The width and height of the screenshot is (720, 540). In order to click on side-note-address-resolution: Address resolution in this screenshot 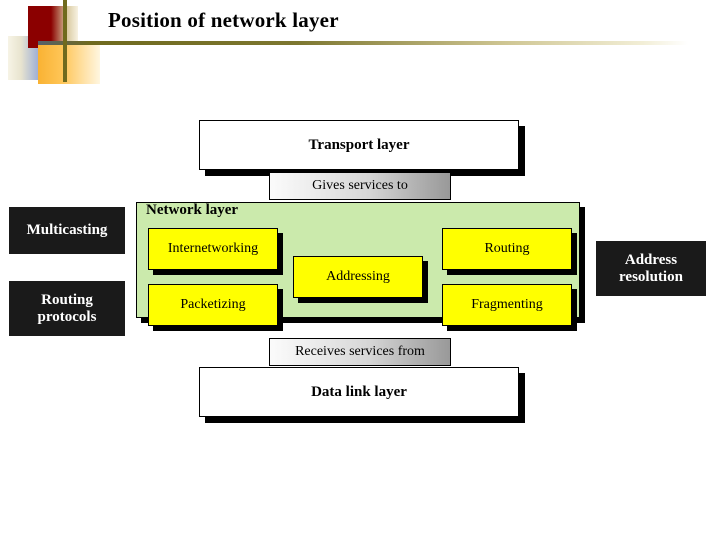, I will do `click(651, 268)`.